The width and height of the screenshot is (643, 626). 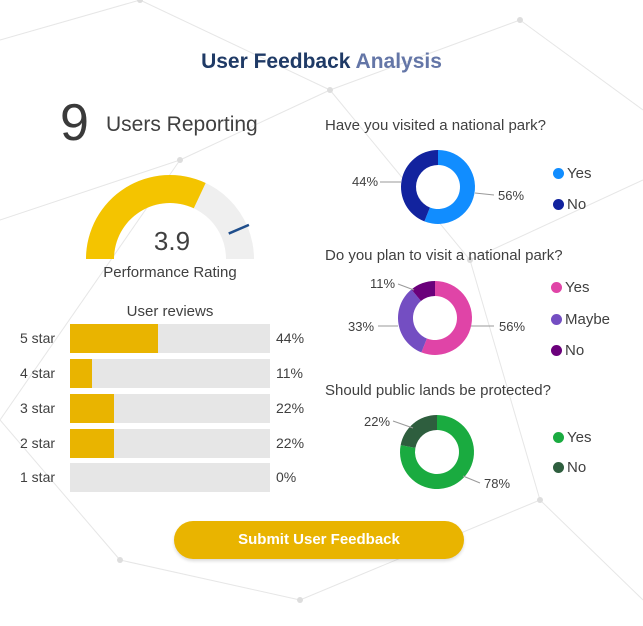 What do you see at coordinates (289, 373) in the screenshot?
I see `review-row-percent: 11%` at bounding box center [289, 373].